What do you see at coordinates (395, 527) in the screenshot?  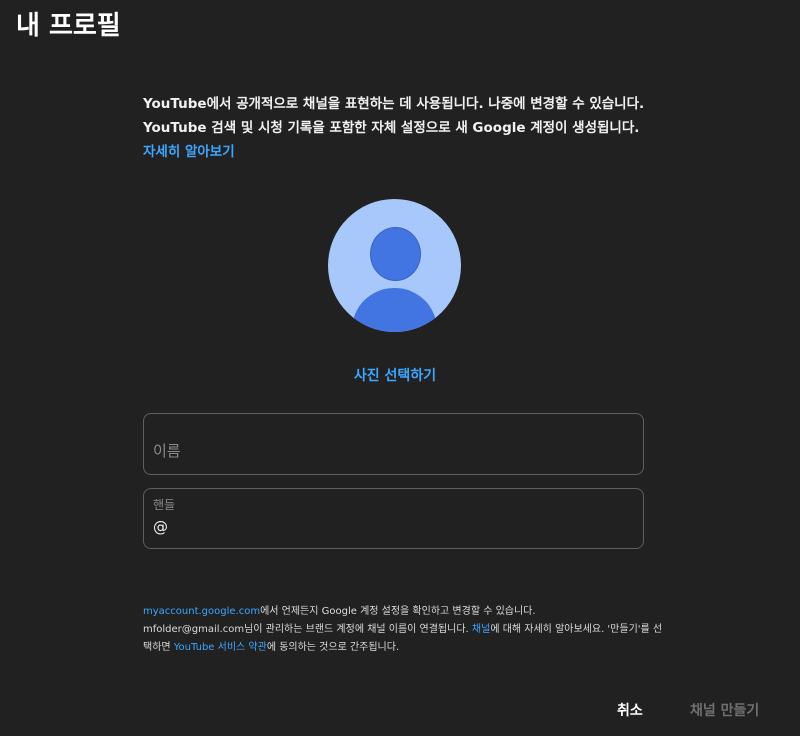 I see `handle-input` at bounding box center [395, 527].